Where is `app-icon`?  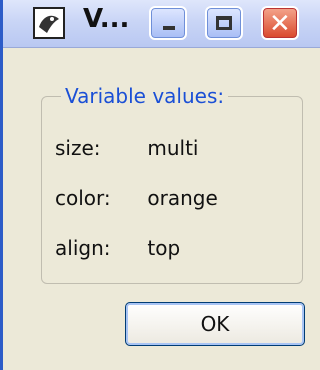
app-icon is located at coordinates (49, 23).